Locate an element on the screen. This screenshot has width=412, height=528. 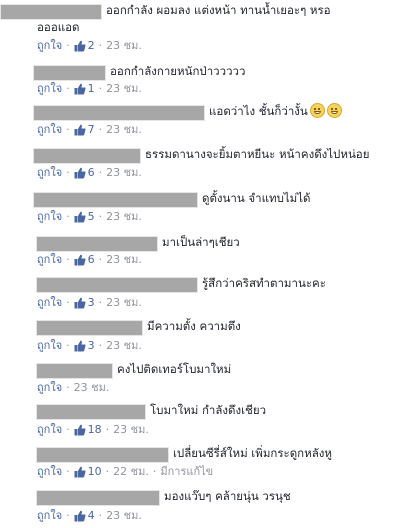
comment-meta: ถูกใจ · 23 ชม. is located at coordinates (73, 388).